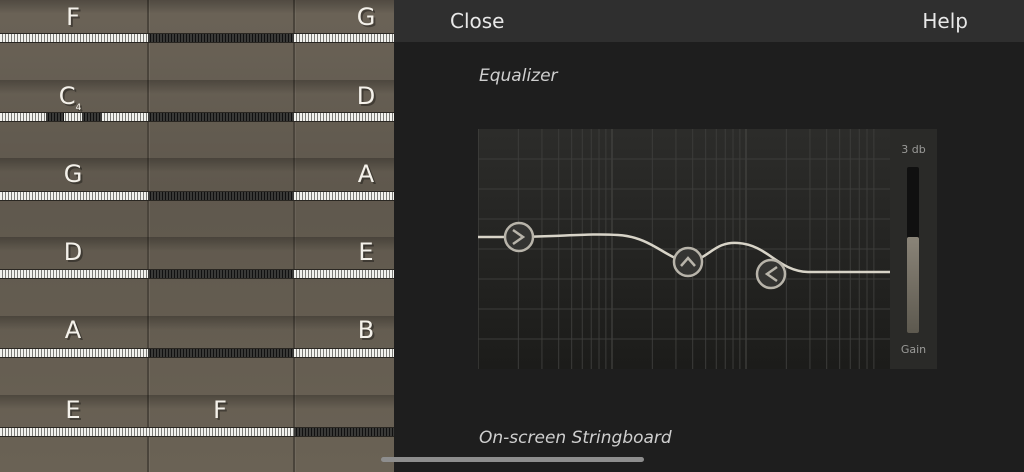 The image size is (1024, 472). What do you see at coordinates (913, 149) in the screenshot?
I see `gain-db-label: 3 db` at bounding box center [913, 149].